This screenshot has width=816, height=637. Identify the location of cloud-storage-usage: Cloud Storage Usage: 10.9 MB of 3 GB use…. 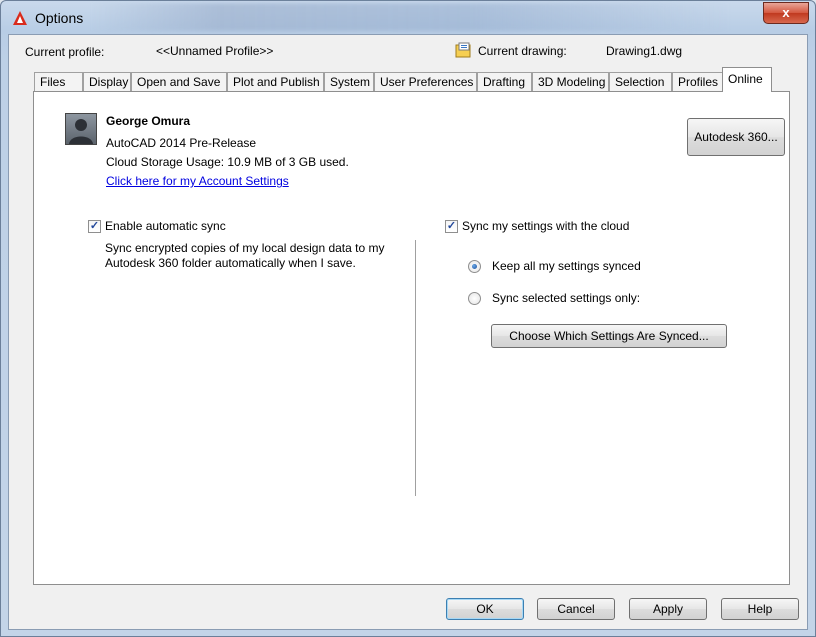
(227, 162).